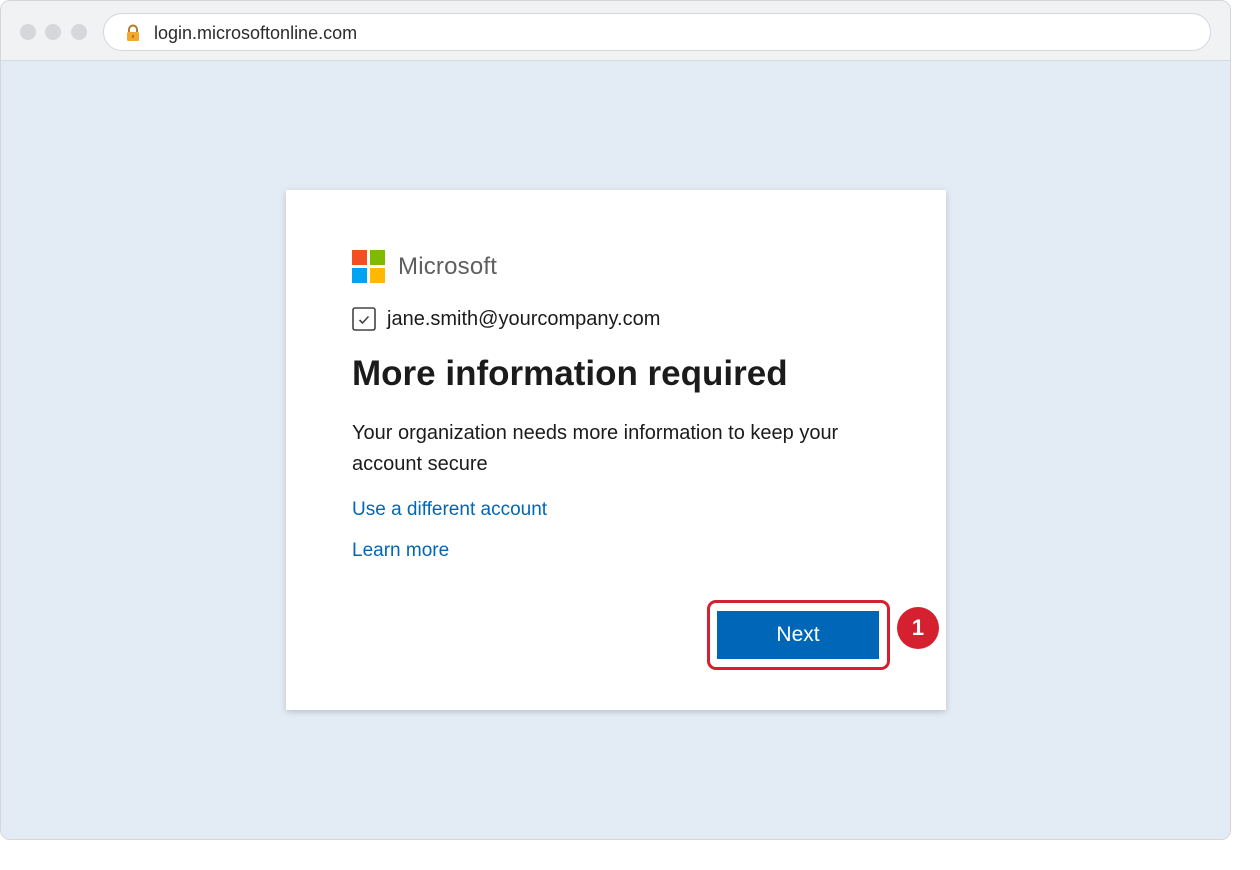 The height and width of the screenshot is (870, 1260). What do you see at coordinates (28, 32) in the screenshot?
I see `window-close-dot` at bounding box center [28, 32].